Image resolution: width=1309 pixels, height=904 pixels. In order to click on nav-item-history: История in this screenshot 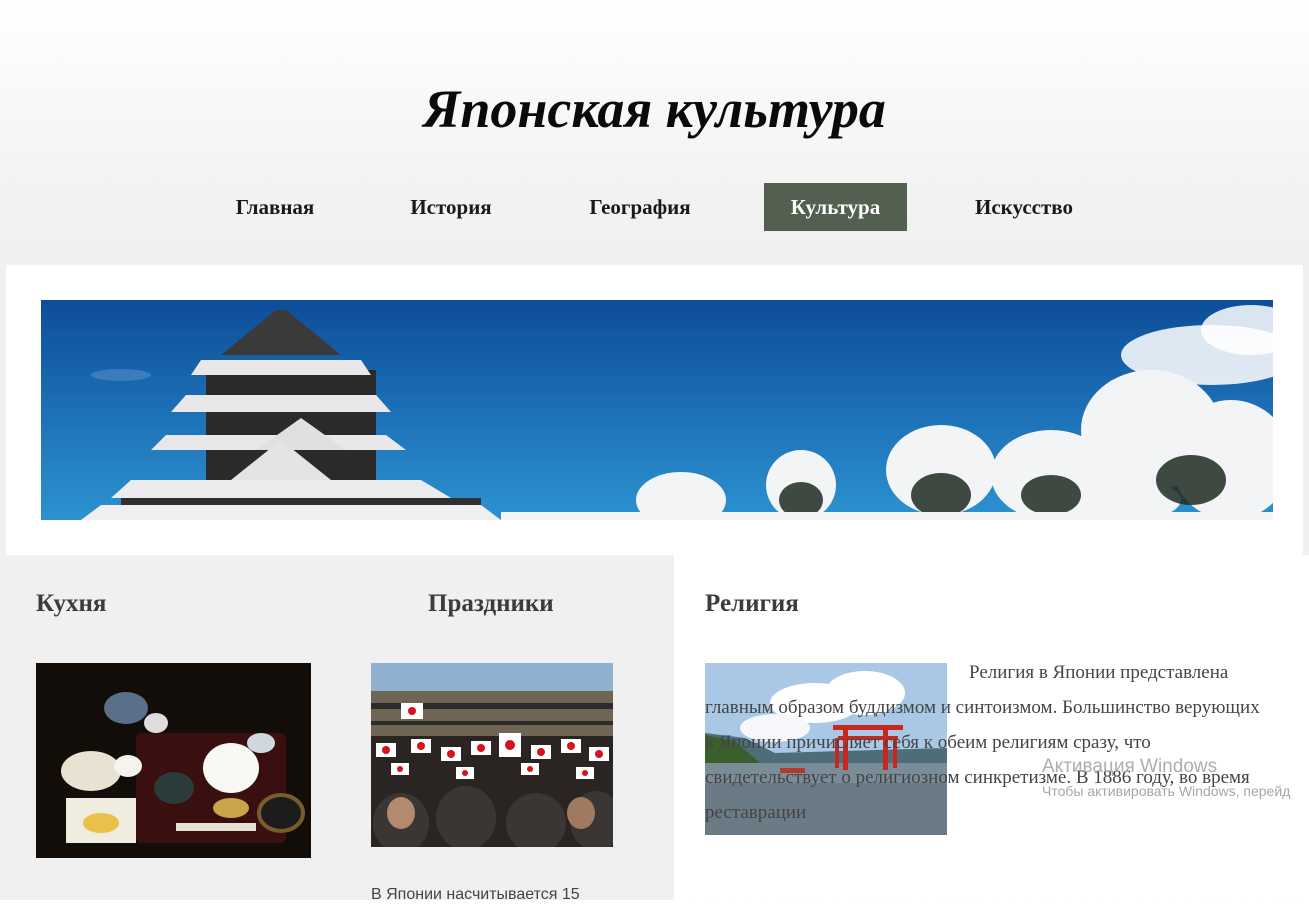, I will do `click(451, 207)`.